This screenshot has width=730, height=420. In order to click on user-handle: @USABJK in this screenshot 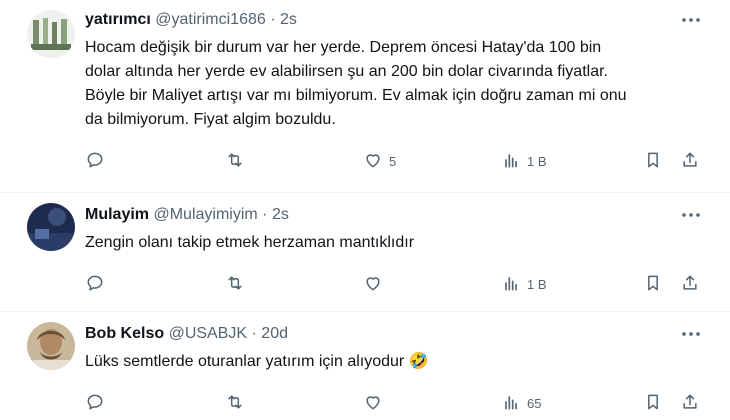, I will do `click(208, 333)`.